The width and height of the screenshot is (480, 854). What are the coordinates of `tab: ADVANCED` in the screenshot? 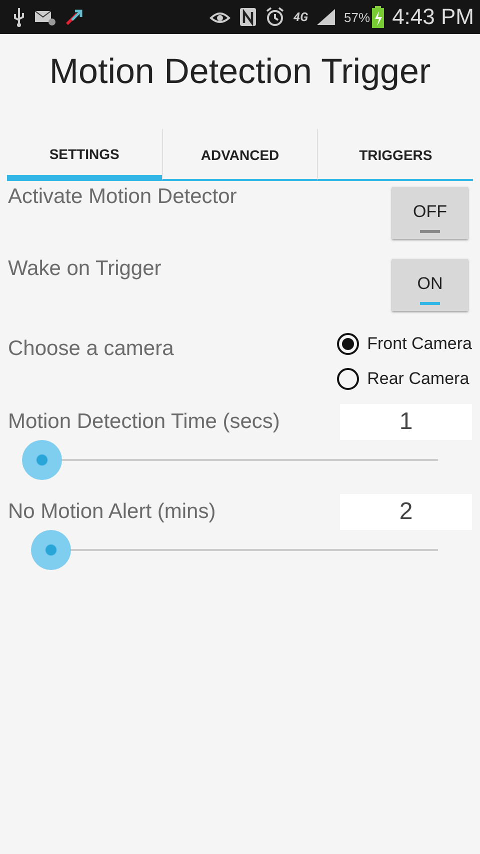 It's located at (240, 155).